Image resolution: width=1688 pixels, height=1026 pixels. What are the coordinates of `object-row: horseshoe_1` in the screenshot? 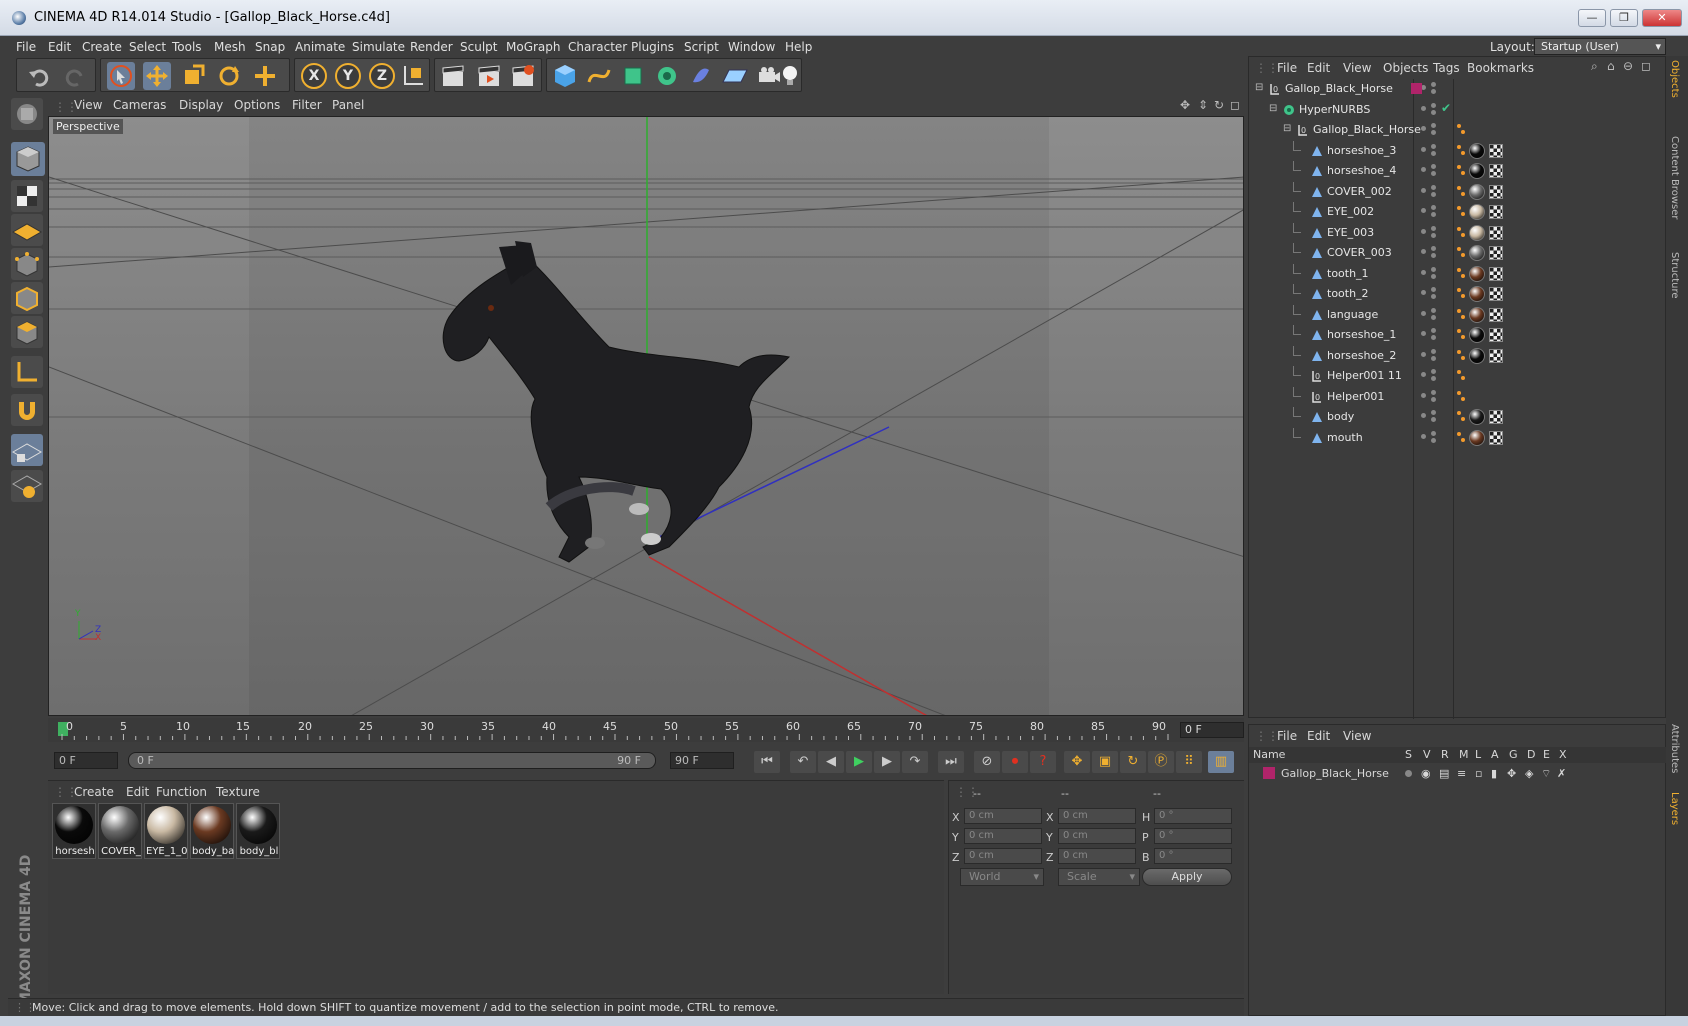 It's located at (1458, 335).